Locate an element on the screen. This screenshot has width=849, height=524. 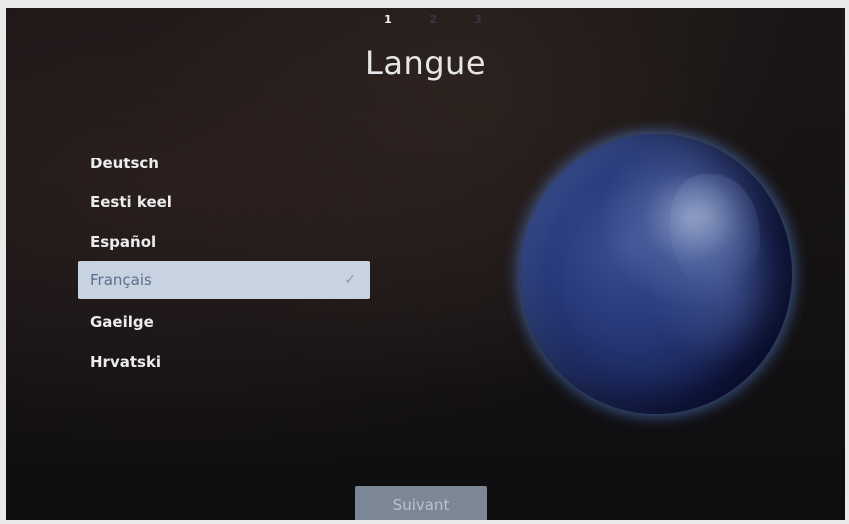
language-label: Gaeilge is located at coordinates (122, 322).